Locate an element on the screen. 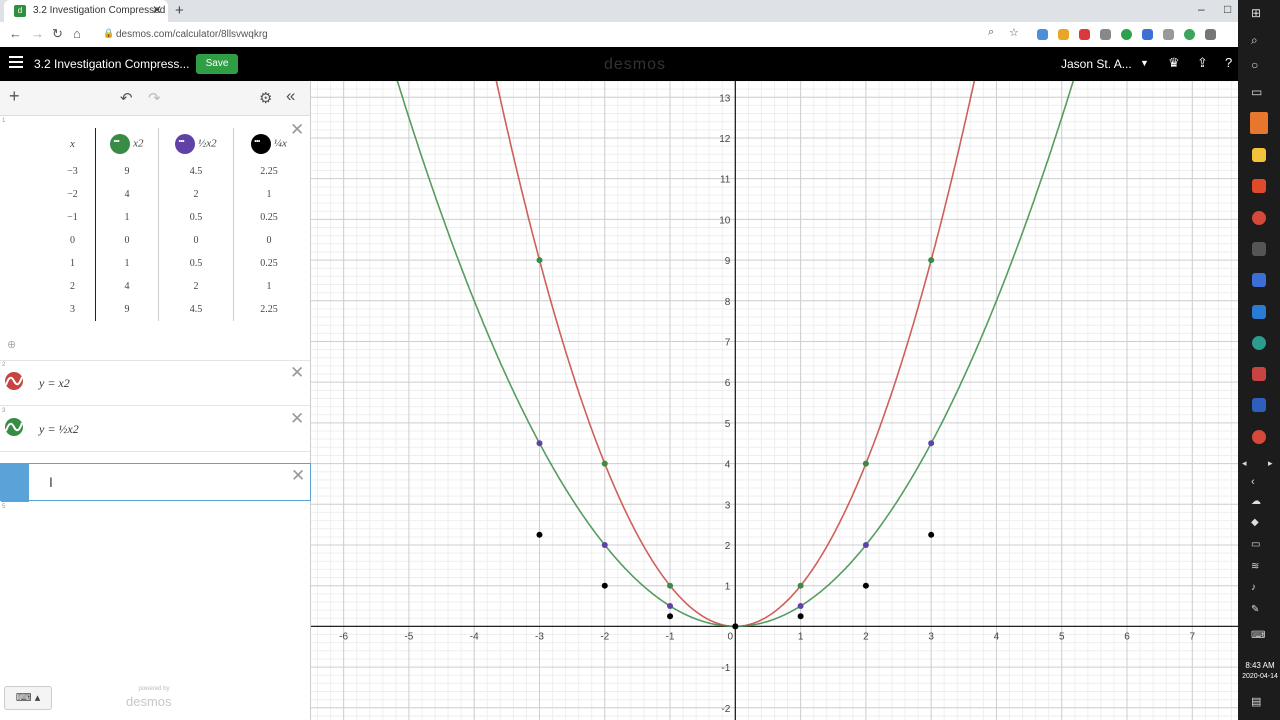  share-icon: ⇪ is located at coordinates (1202, 63).